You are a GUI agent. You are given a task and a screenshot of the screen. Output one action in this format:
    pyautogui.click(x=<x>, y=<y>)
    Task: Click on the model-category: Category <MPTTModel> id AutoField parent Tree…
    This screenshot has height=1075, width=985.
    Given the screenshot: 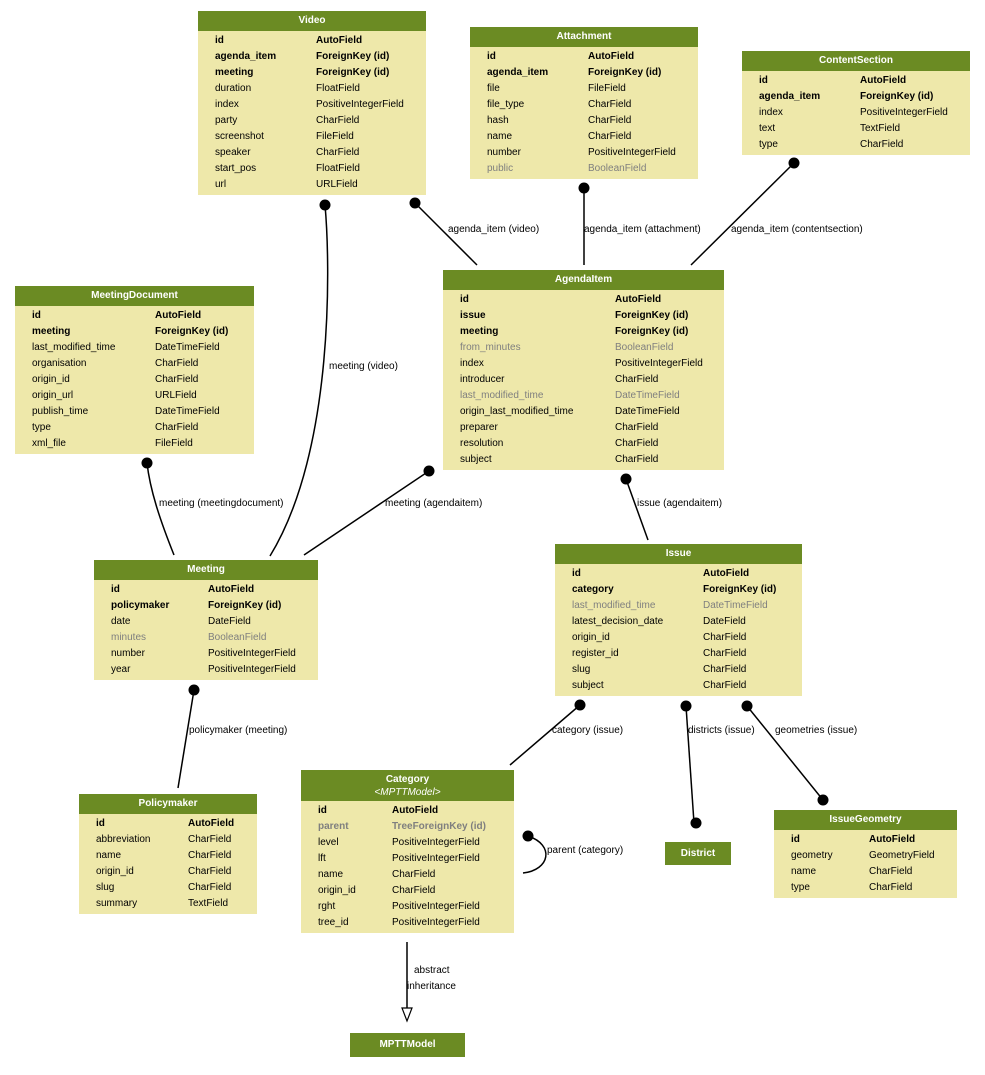 What is the action you would take?
    pyautogui.click(x=407, y=851)
    